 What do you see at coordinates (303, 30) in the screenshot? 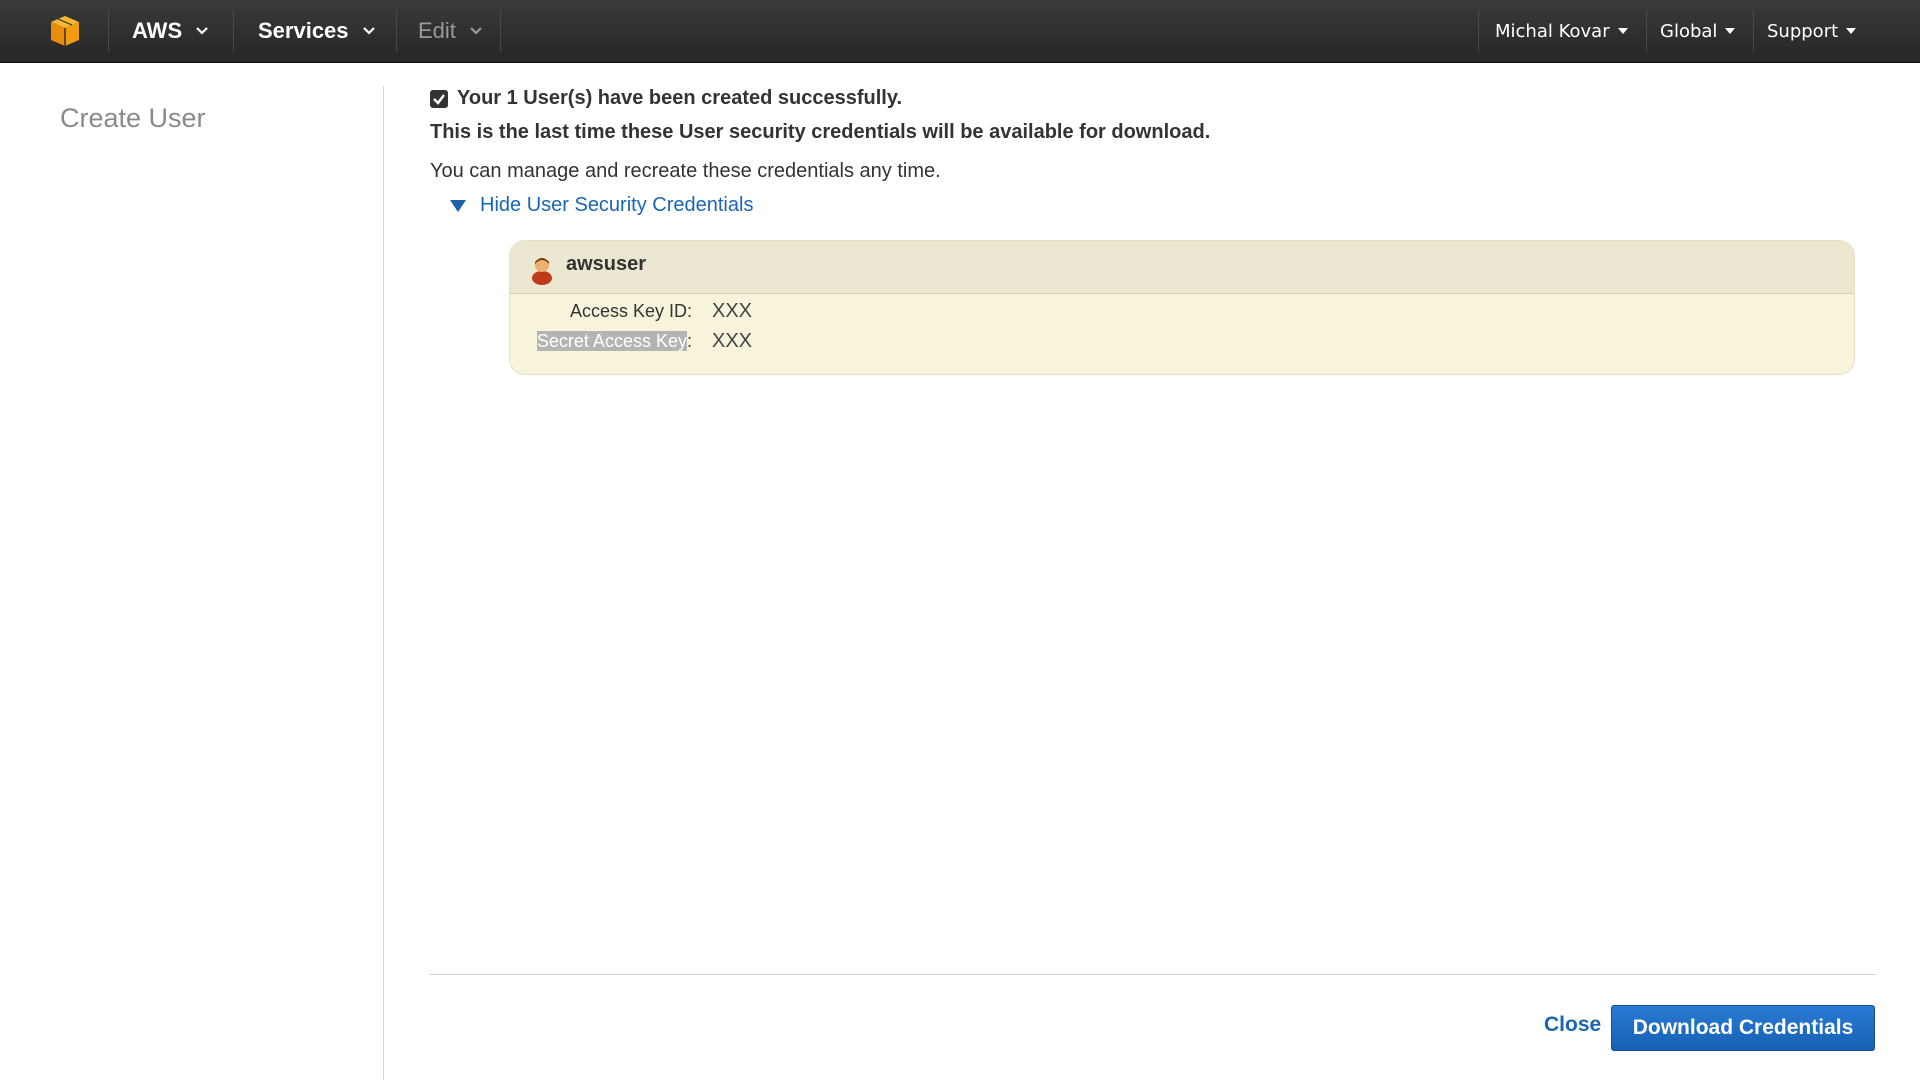
I see `services-menu-label: Services` at bounding box center [303, 30].